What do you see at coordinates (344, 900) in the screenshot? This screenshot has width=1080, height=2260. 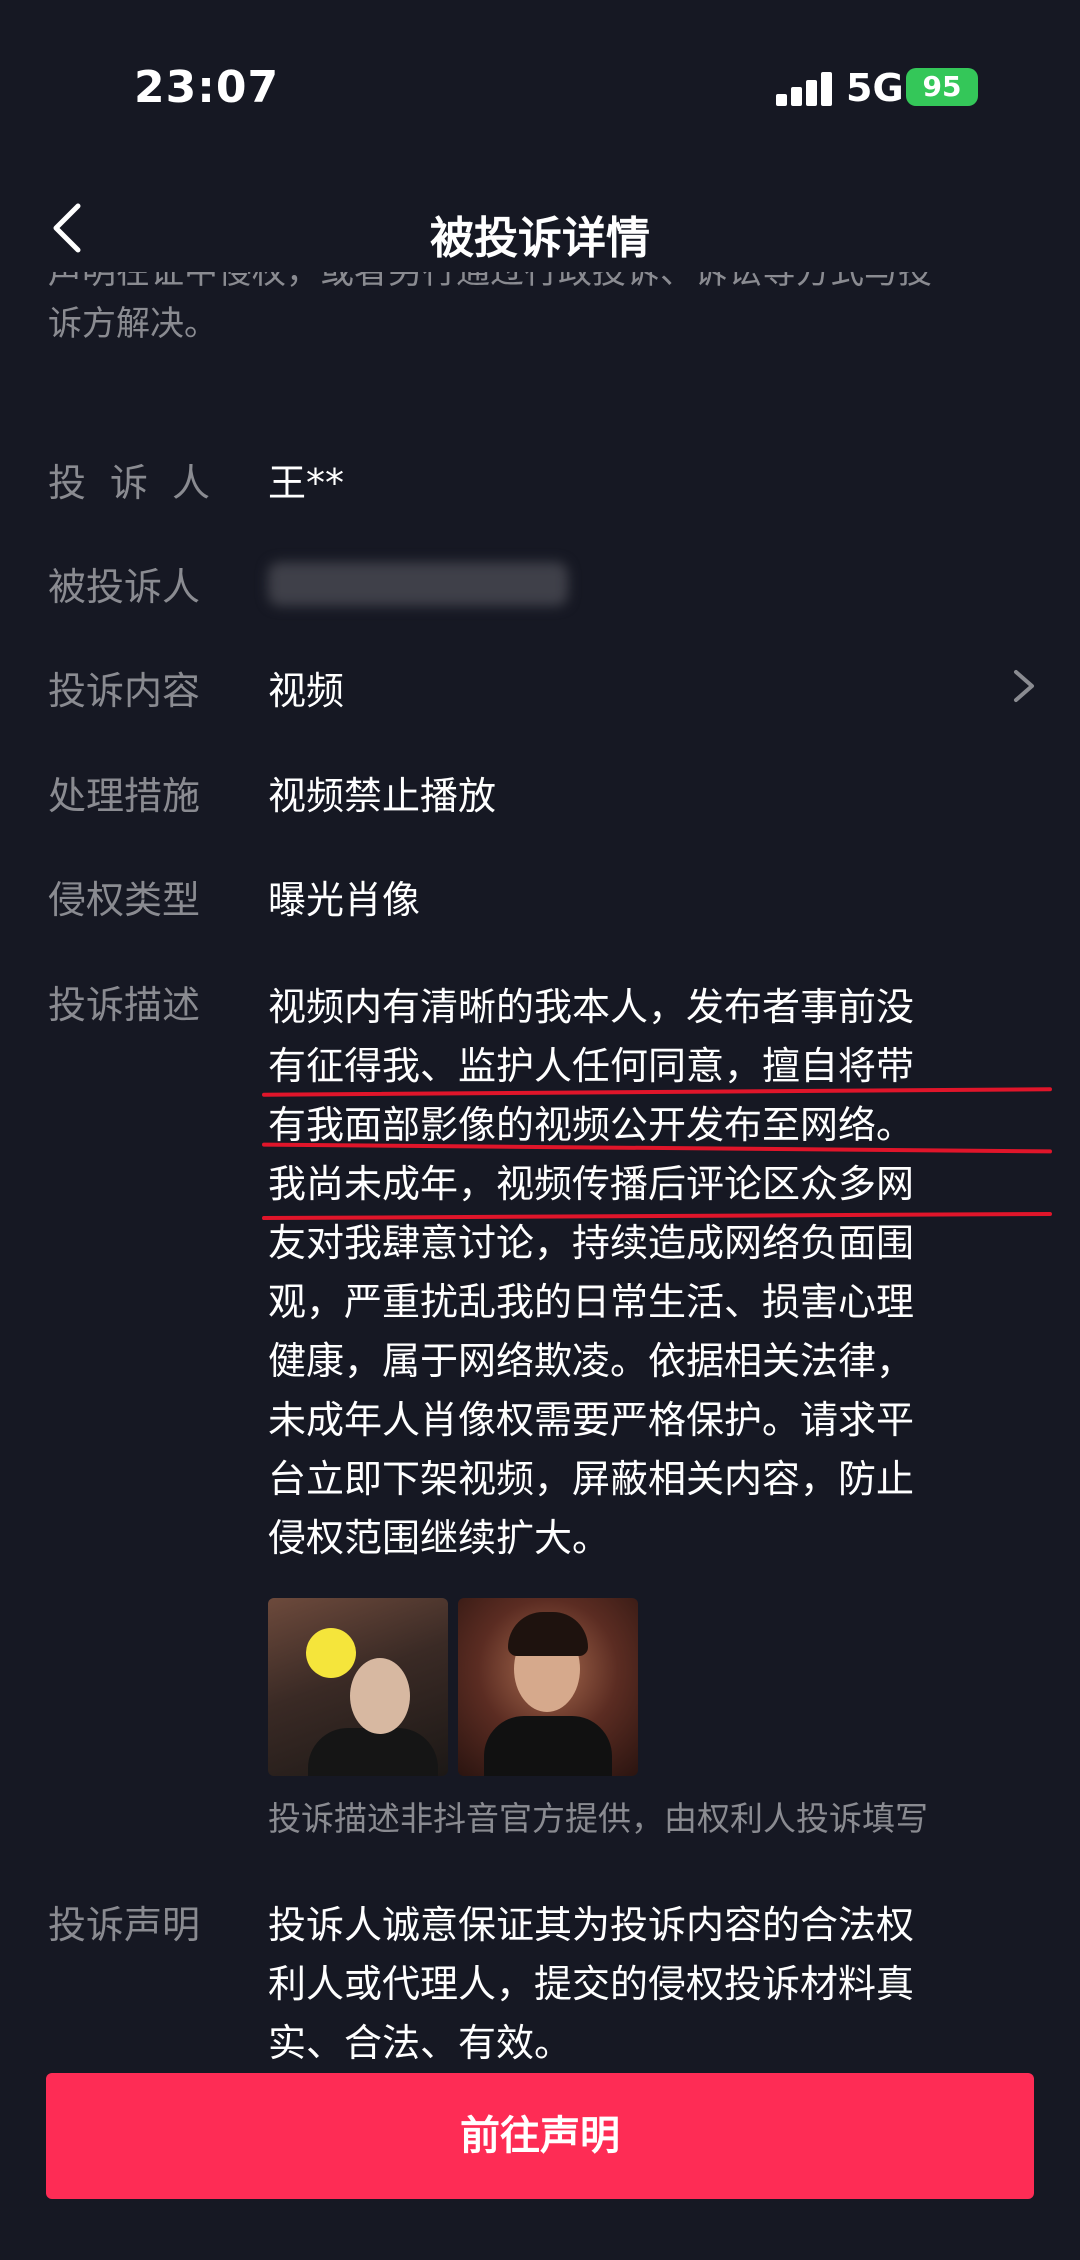 I see `type-value: 曝光肖像` at bounding box center [344, 900].